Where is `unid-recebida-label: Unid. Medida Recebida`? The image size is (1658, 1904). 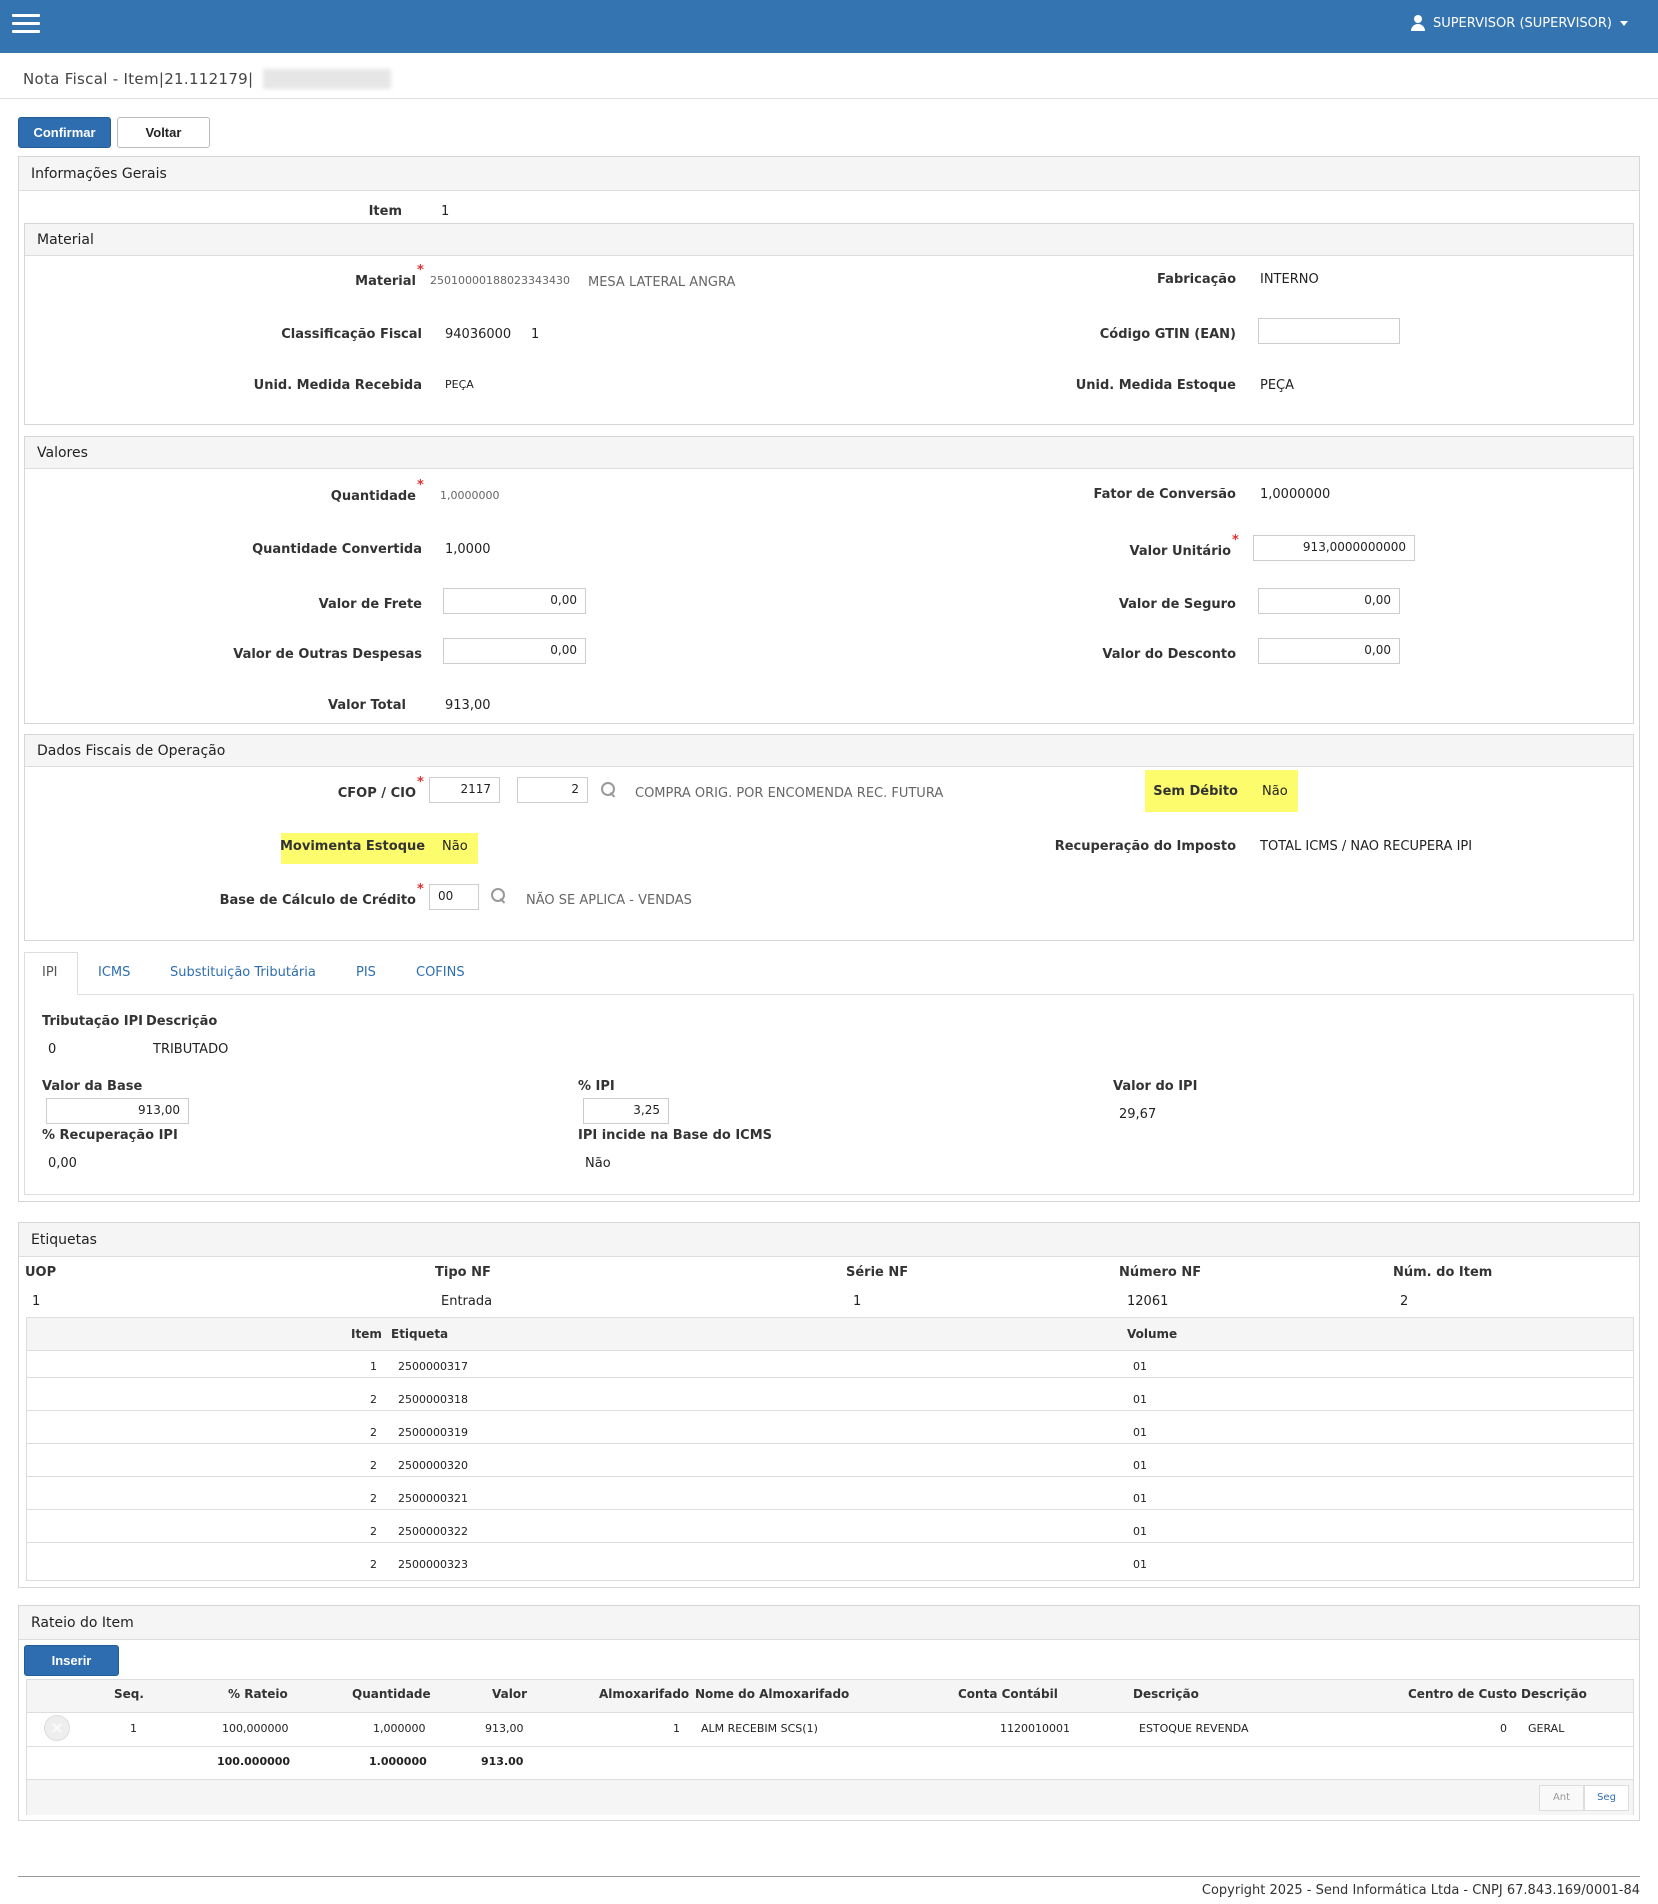
unid-recebida-label: Unid. Medida Recebida is located at coordinates (337, 385).